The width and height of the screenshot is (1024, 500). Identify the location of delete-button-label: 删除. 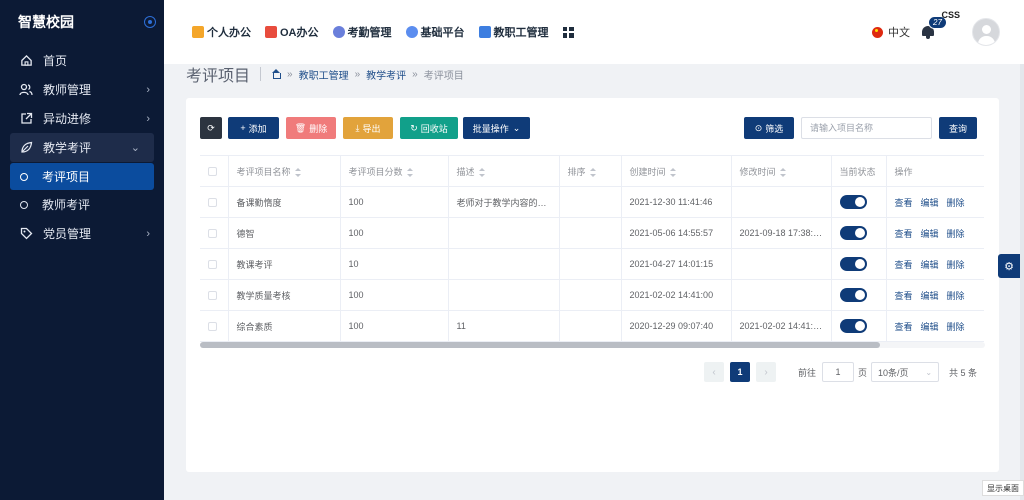
(318, 128).